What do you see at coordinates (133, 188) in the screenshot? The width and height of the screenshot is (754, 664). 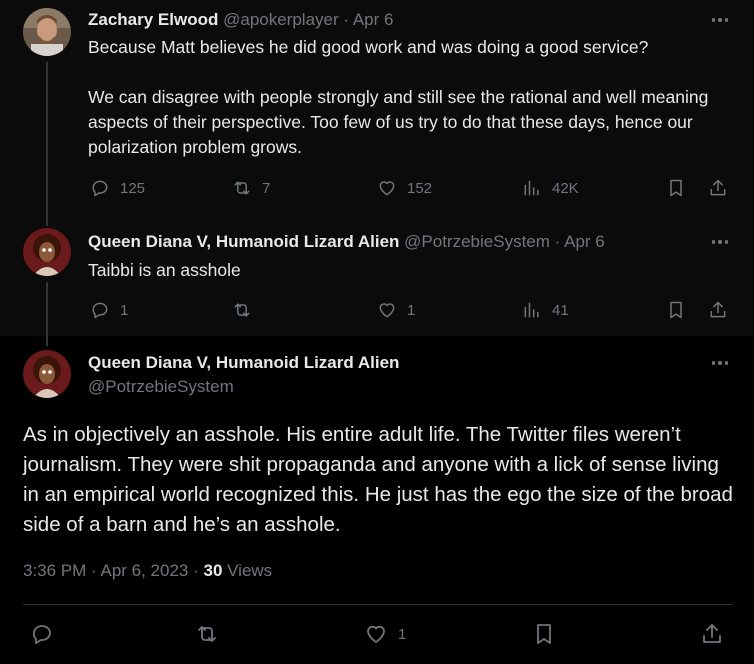 I see `reply-count: 125` at bounding box center [133, 188].